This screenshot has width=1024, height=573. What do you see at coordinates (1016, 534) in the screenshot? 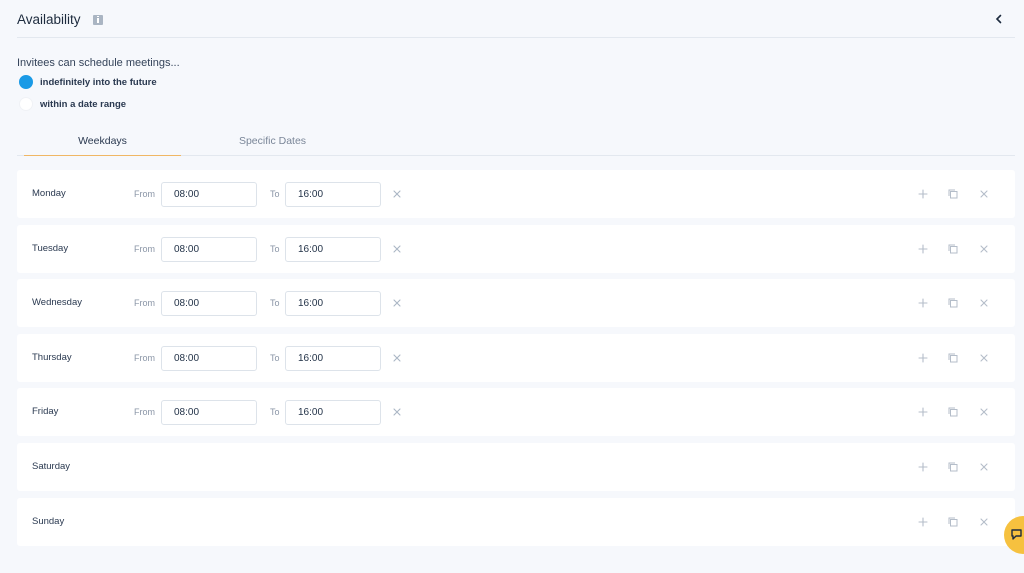
I see `chat-icon` at bounding box center [1016, 534].